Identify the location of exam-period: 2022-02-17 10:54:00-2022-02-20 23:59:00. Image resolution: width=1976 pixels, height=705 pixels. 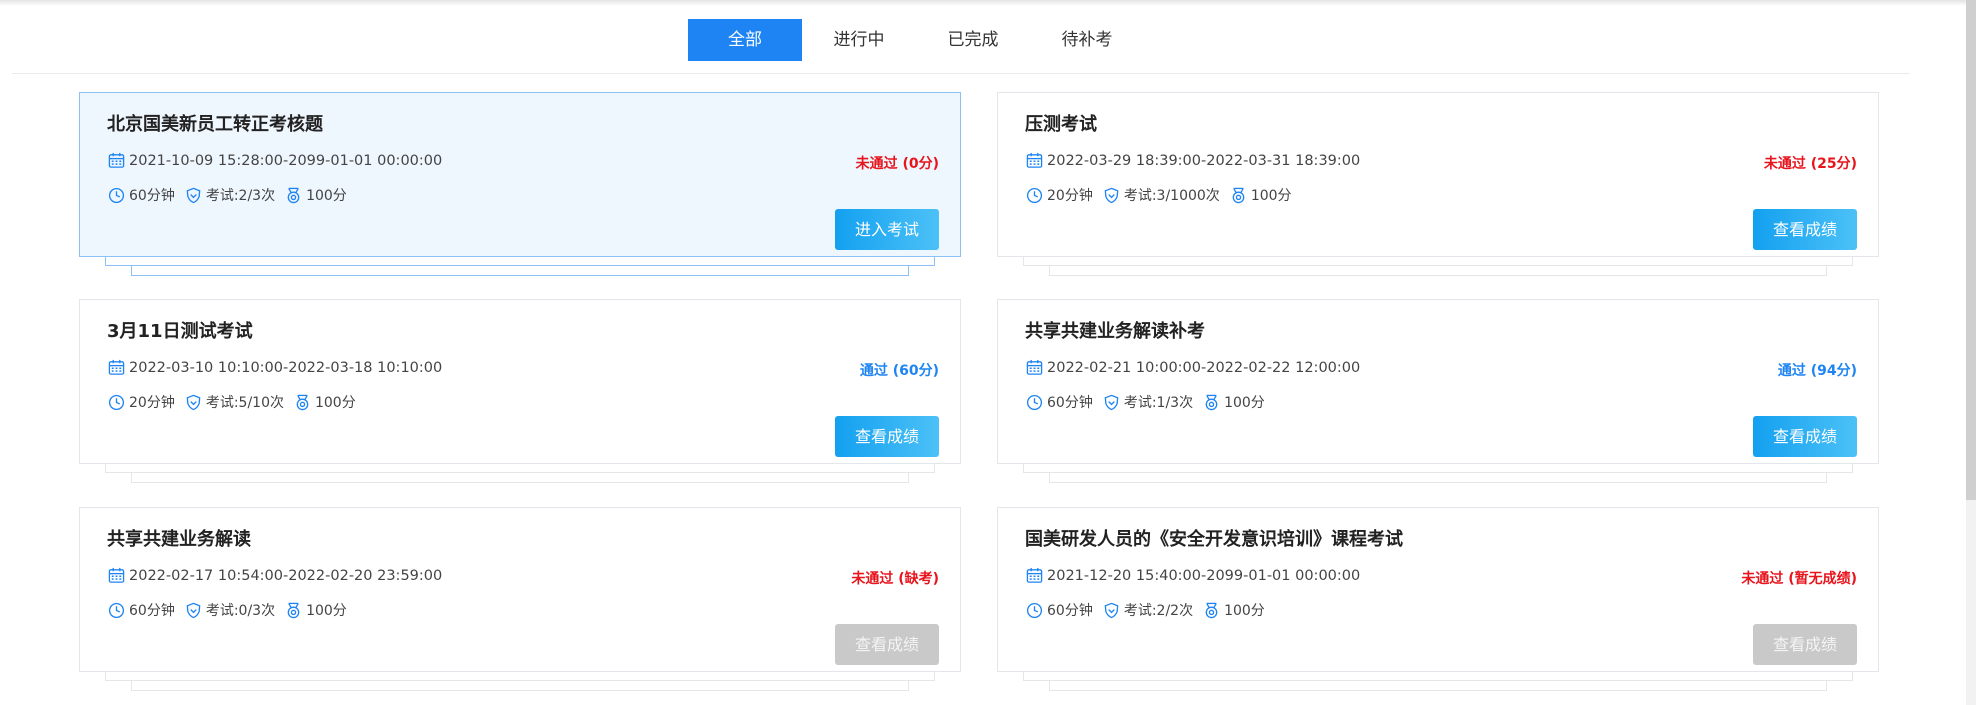
(286, 575).